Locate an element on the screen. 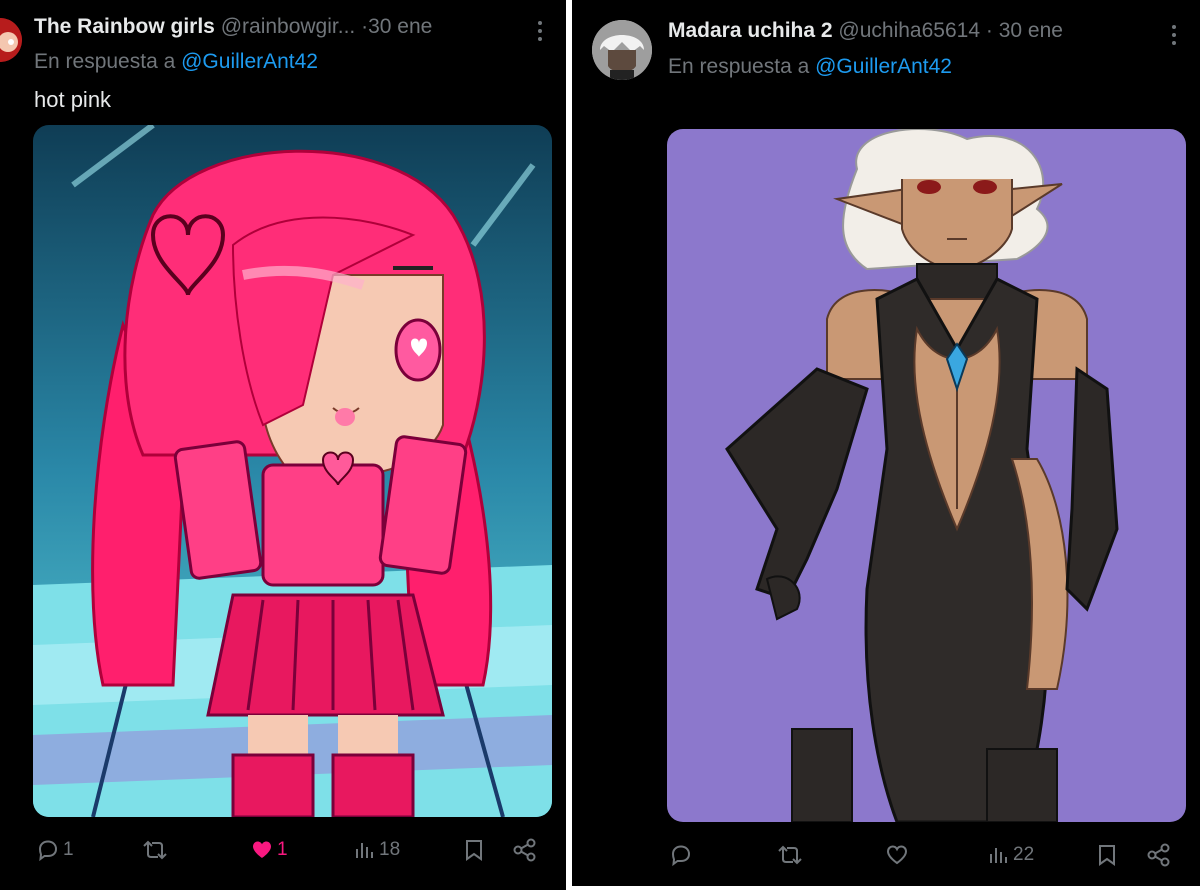  like-button is located at coordinates (898, 855).